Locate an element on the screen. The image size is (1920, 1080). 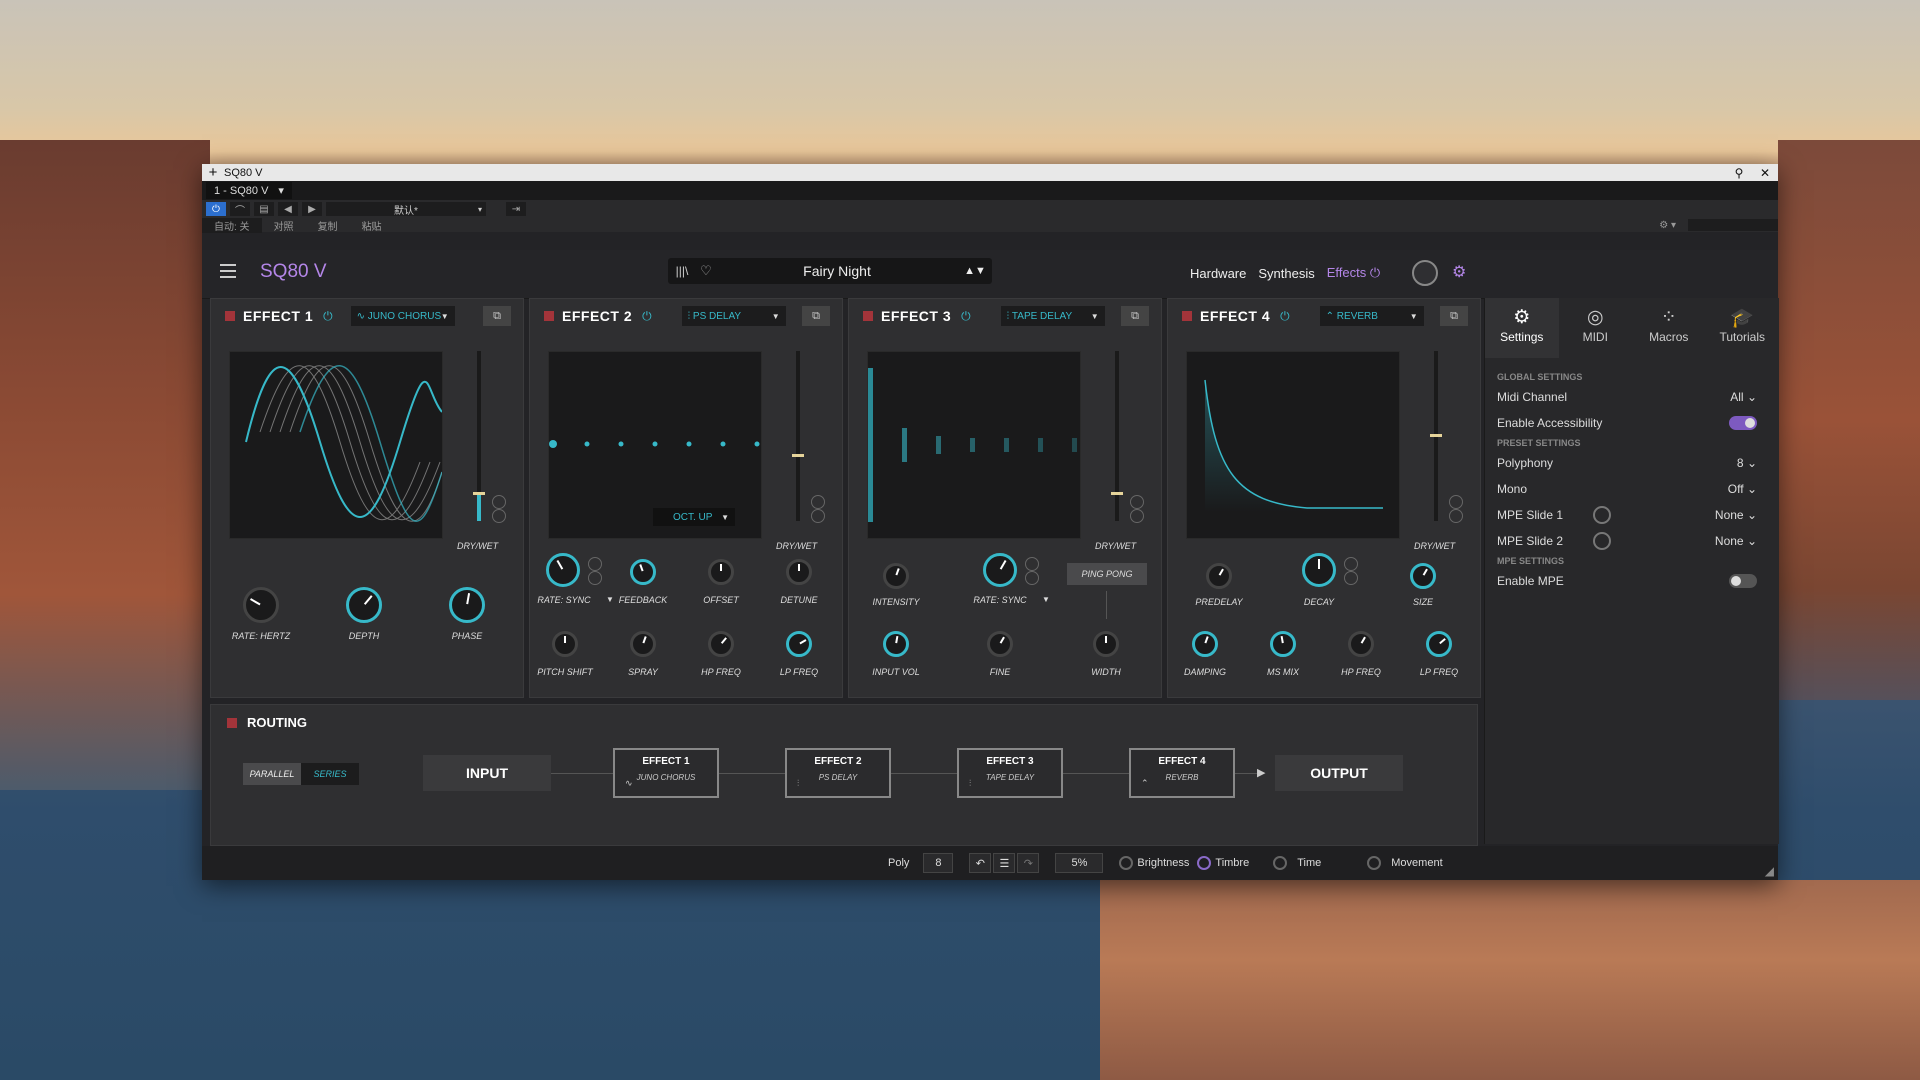
enable-mpe-toggle is located at coordinates (1743, 581).